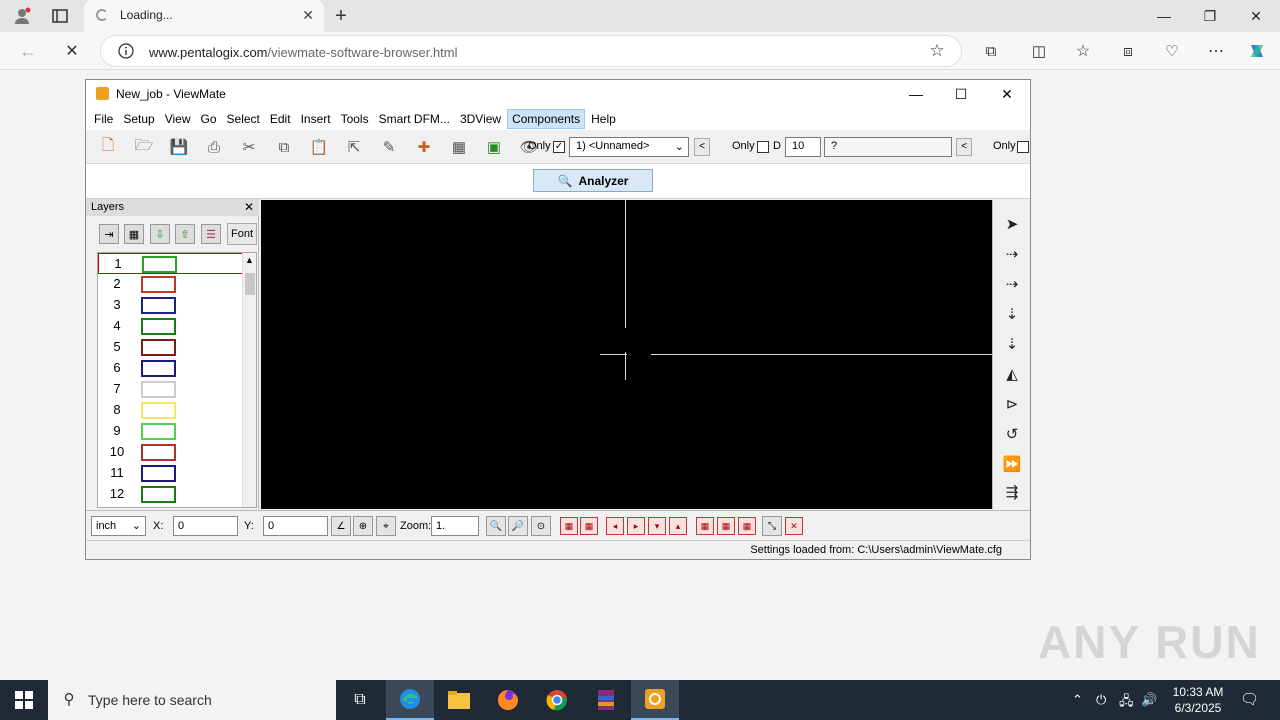  Describe the element at coordinates (705, 526) in the screenshot. I see `grid-display-icon: ▦` at that location.